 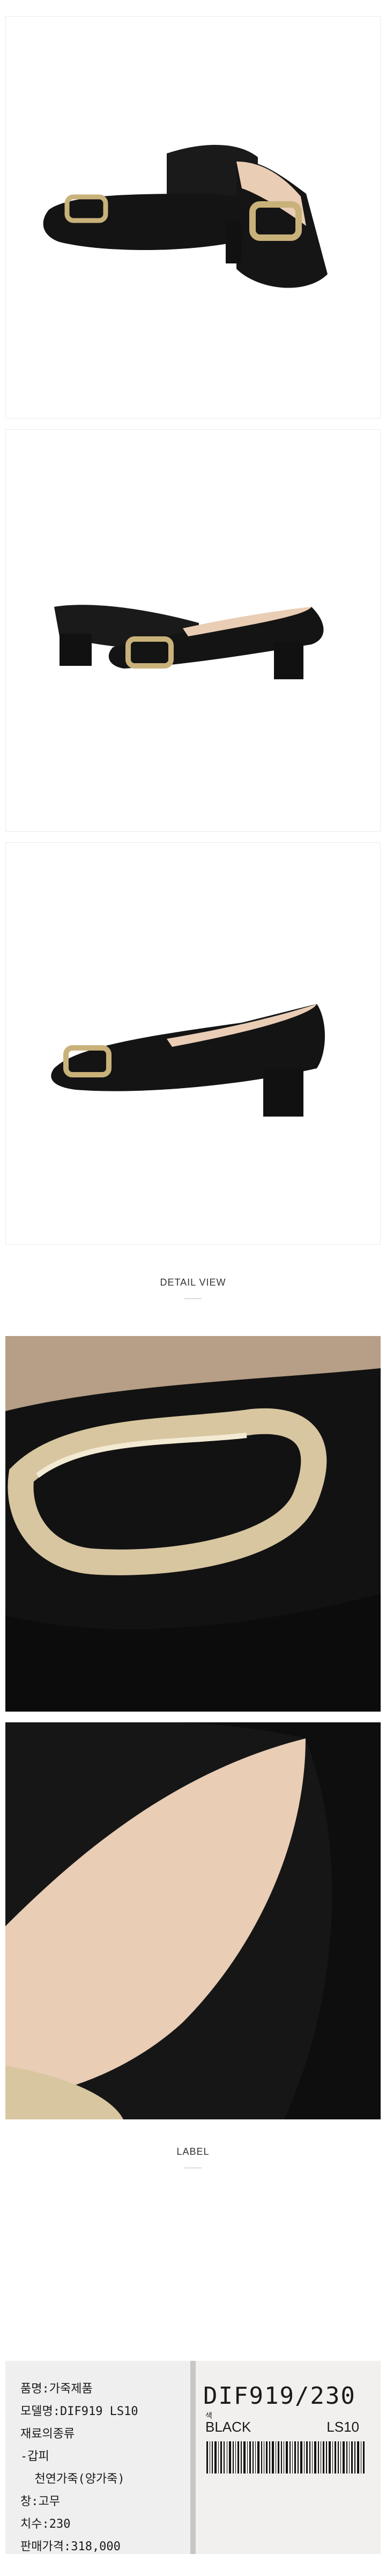 I want to click on label-line: -갑피, so click(x=34, y=2456).